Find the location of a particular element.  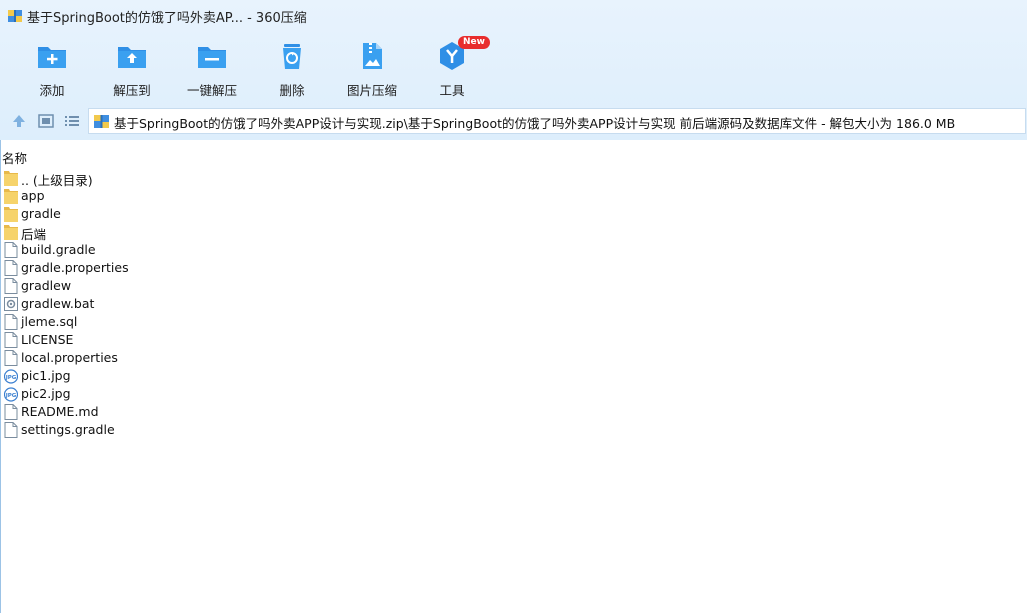

file-name: gradle is located at coordinates (41, 213).